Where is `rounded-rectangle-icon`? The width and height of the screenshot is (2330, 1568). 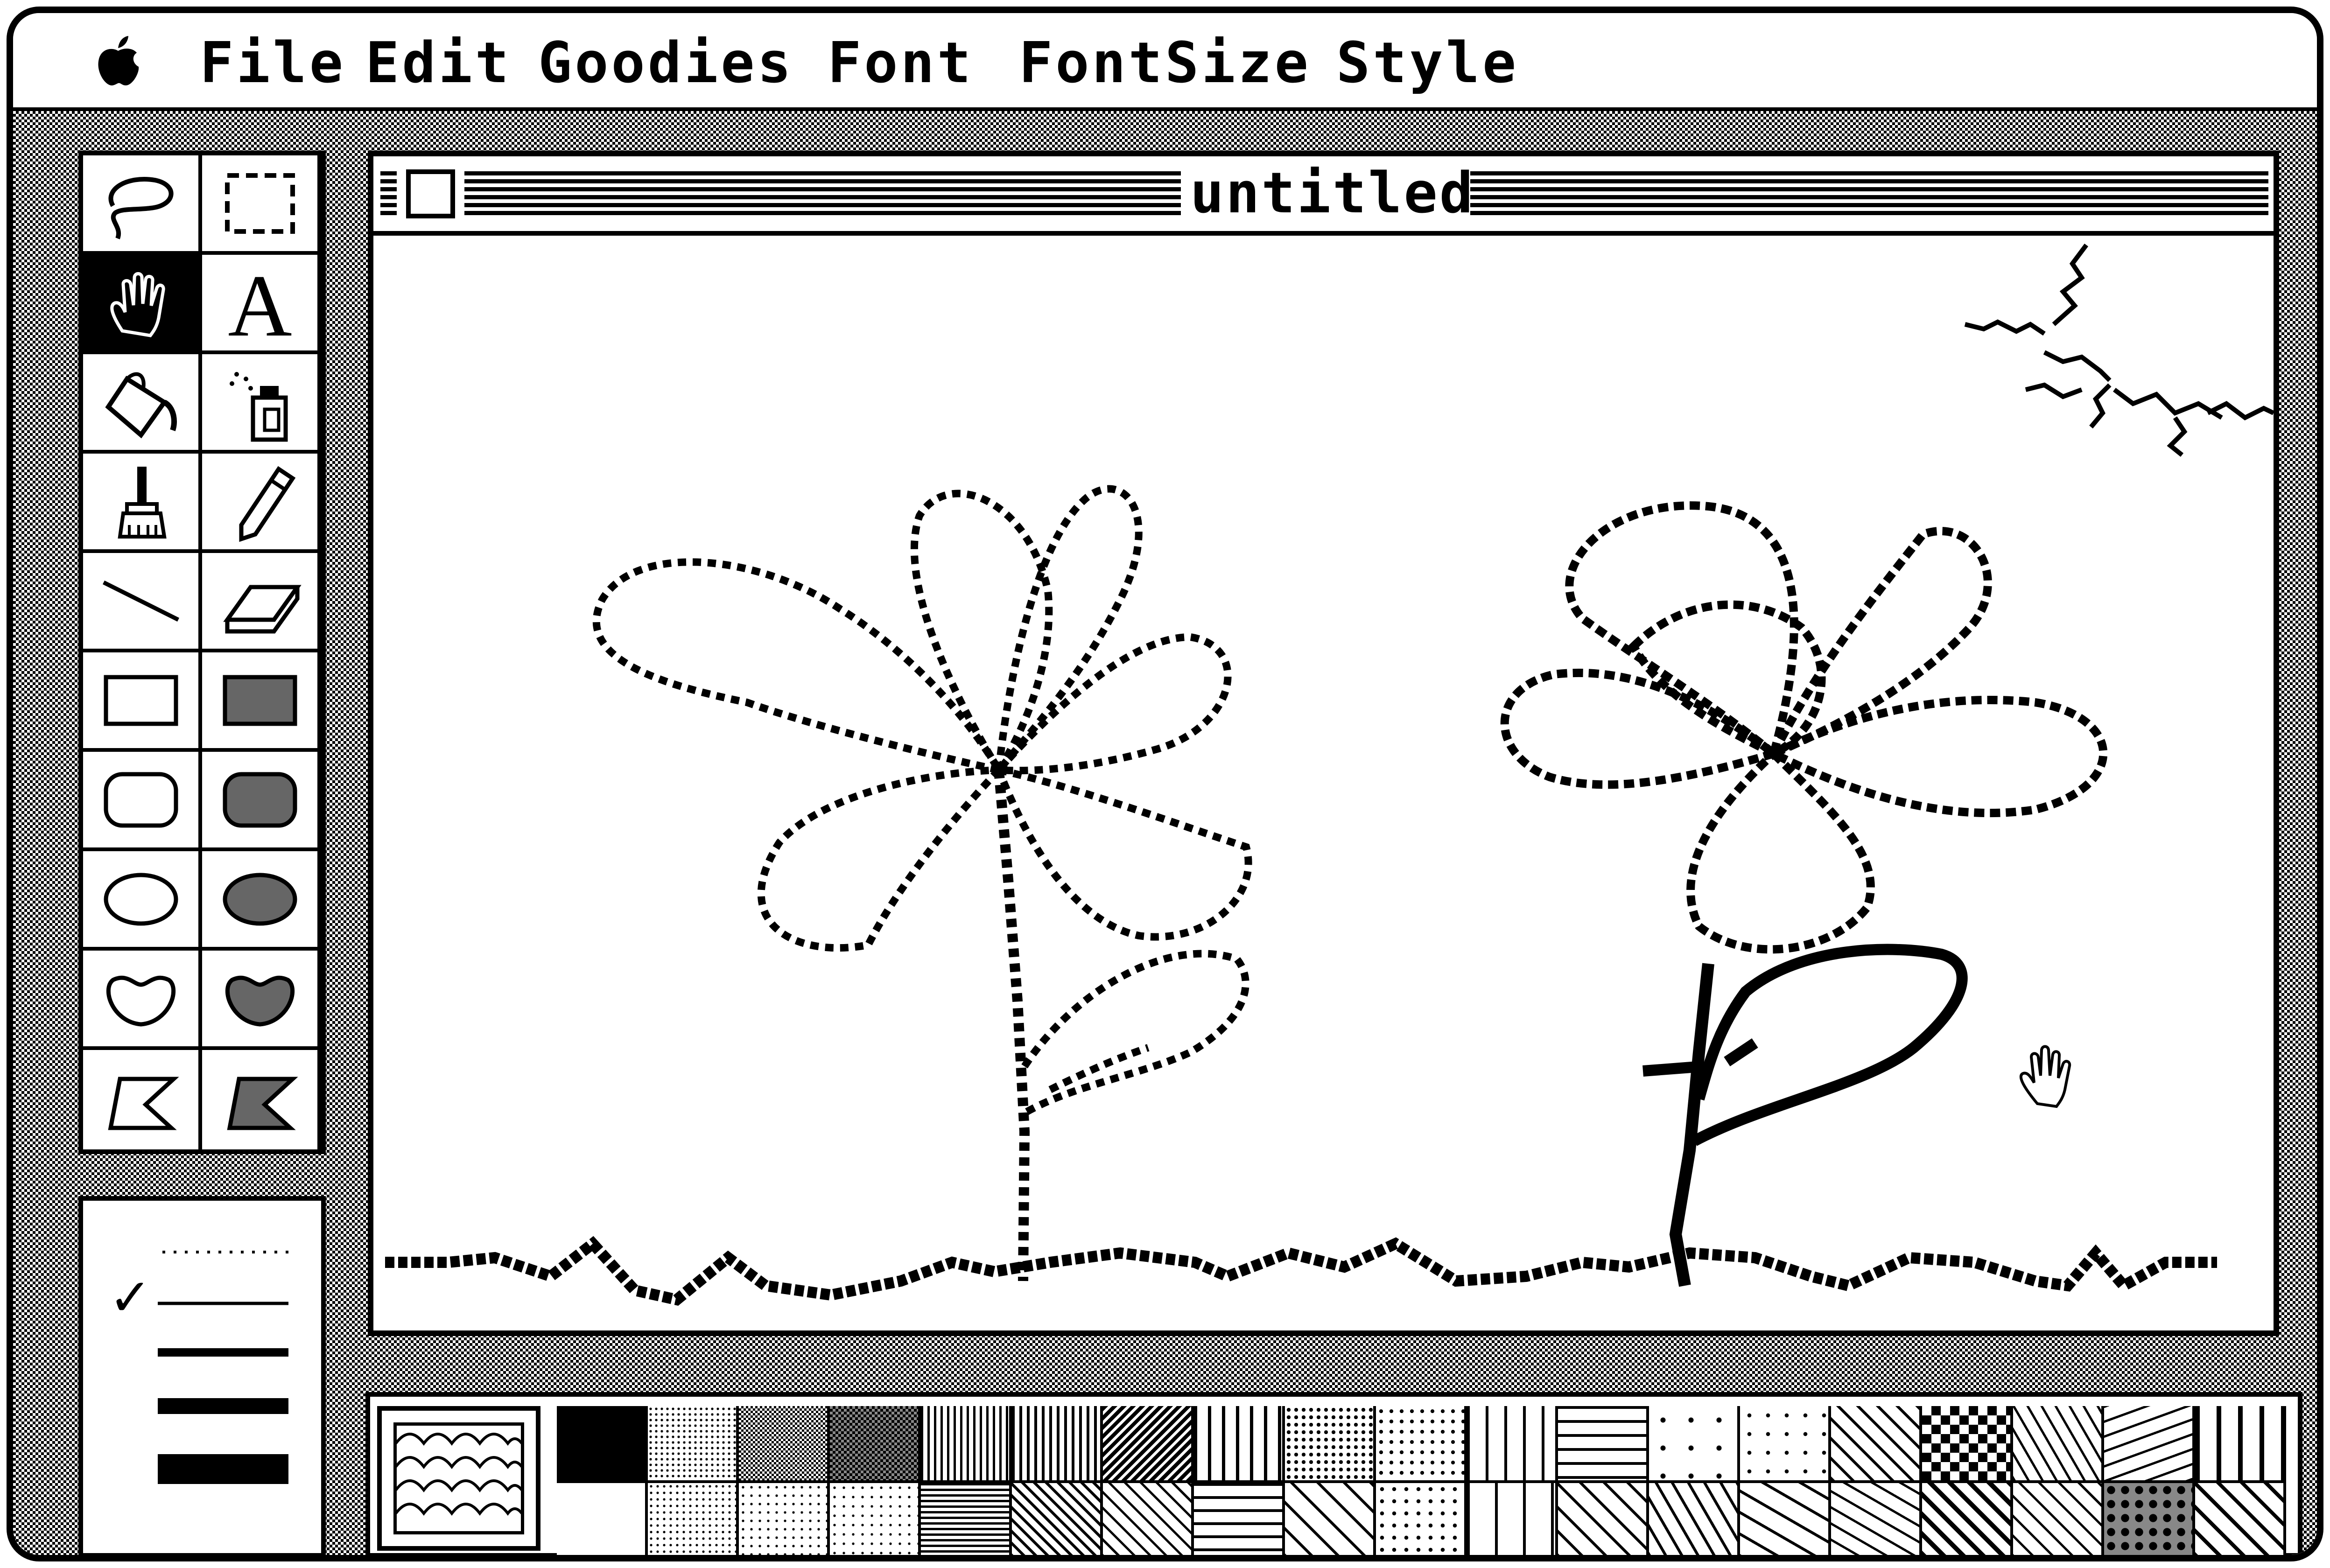 rounded-rectangle-icon is located at coordinates (141, 799).